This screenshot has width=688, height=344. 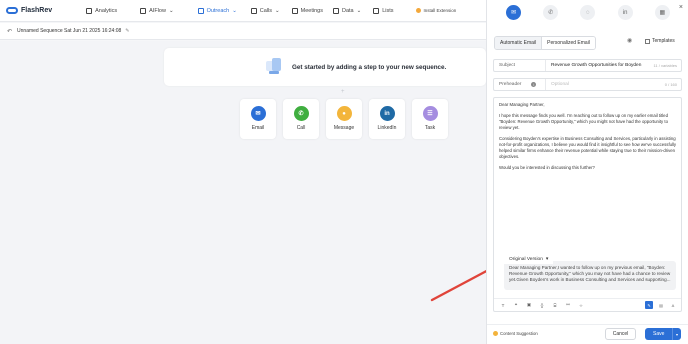 I want to click on unlink-icon: ⚯, so click(x=568, y=305).